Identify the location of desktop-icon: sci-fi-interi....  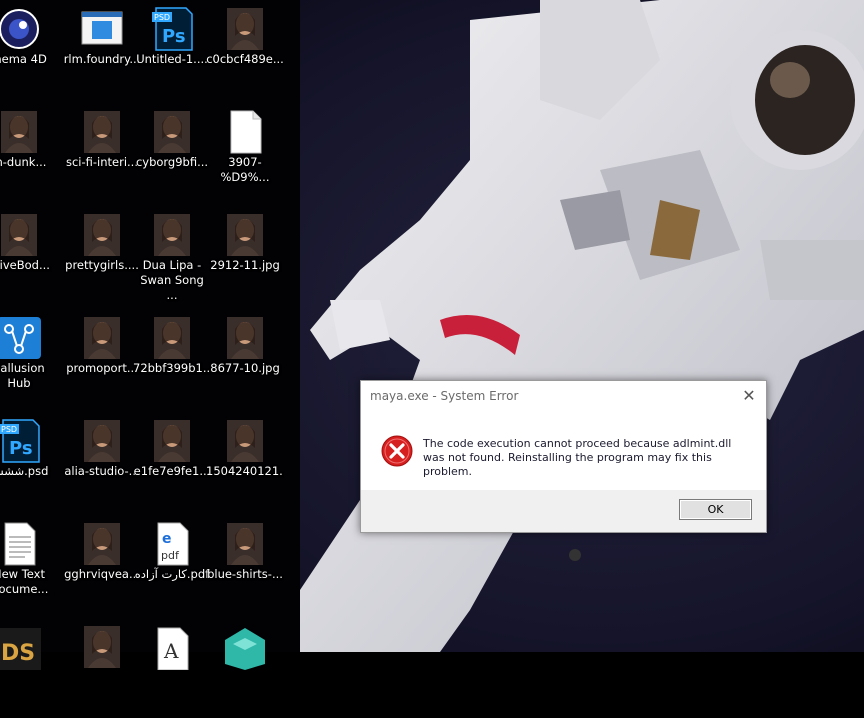
(102, 153).